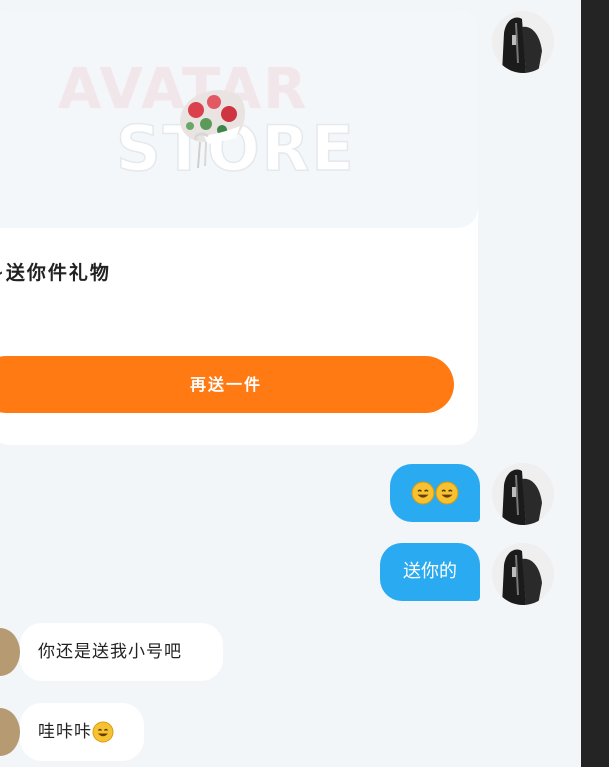  What do you see at coordinates (595, 383) in the screenshot?
I see `side-scrollbar-area` at bounding box center [595, 383].